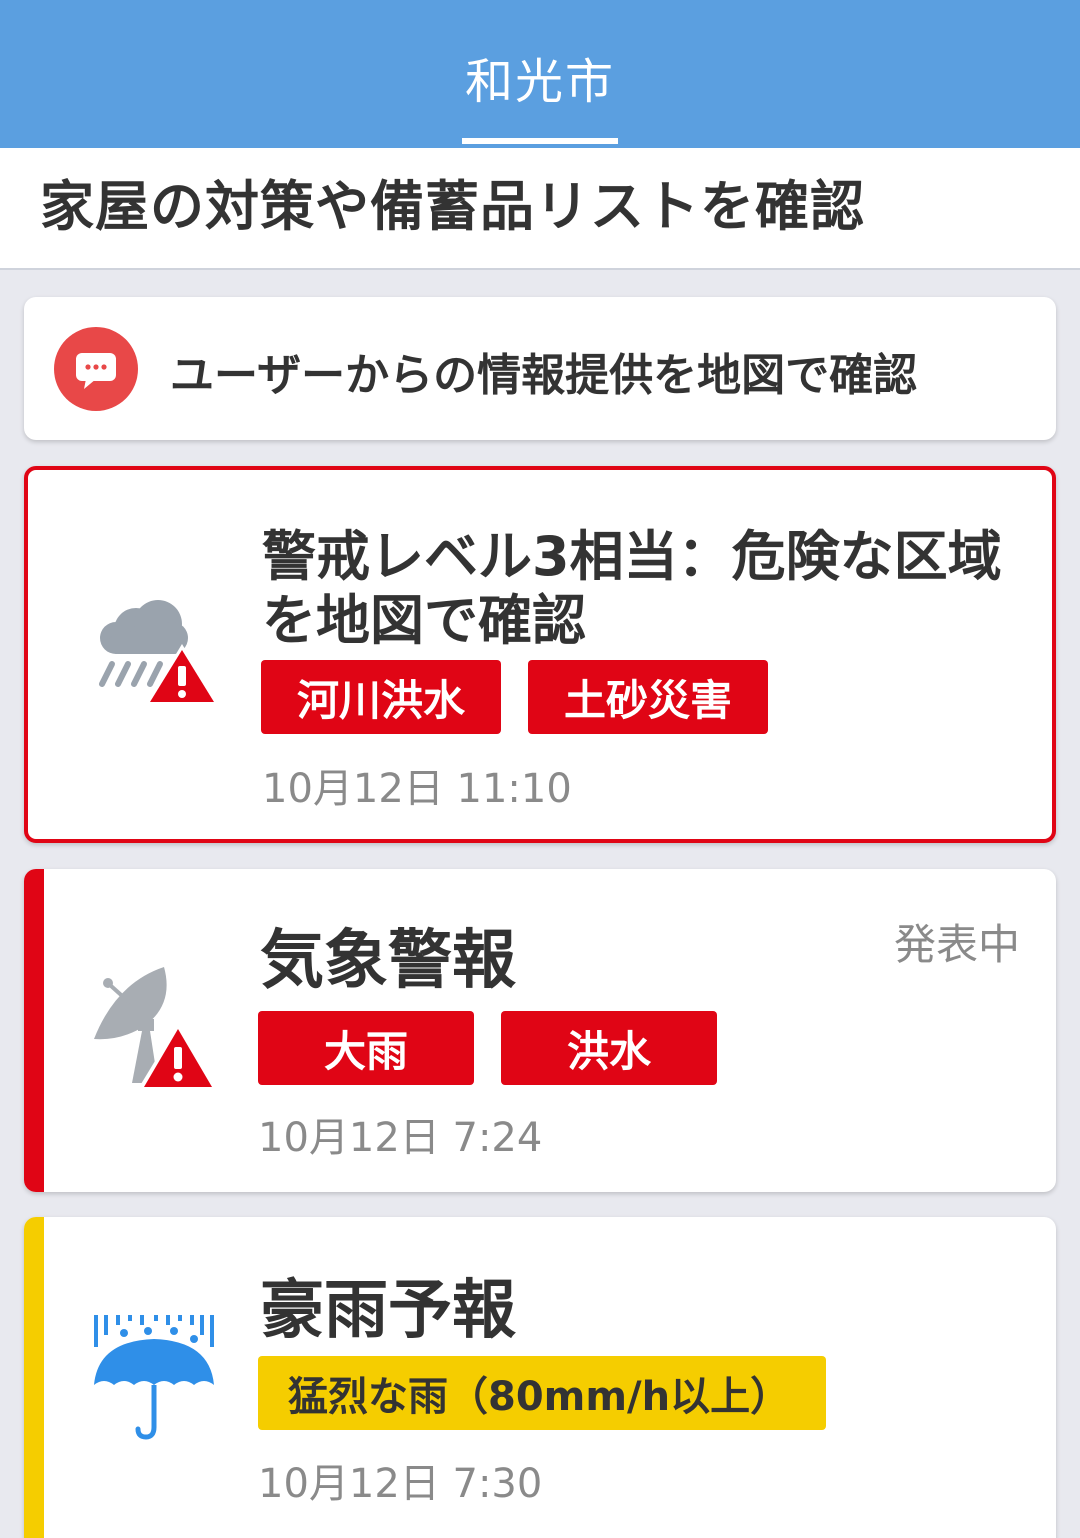  What do you see at coordinates (388, 961) in the screenshot?
I see `warning-title: 気象警報` at bounding box center [388, 961].